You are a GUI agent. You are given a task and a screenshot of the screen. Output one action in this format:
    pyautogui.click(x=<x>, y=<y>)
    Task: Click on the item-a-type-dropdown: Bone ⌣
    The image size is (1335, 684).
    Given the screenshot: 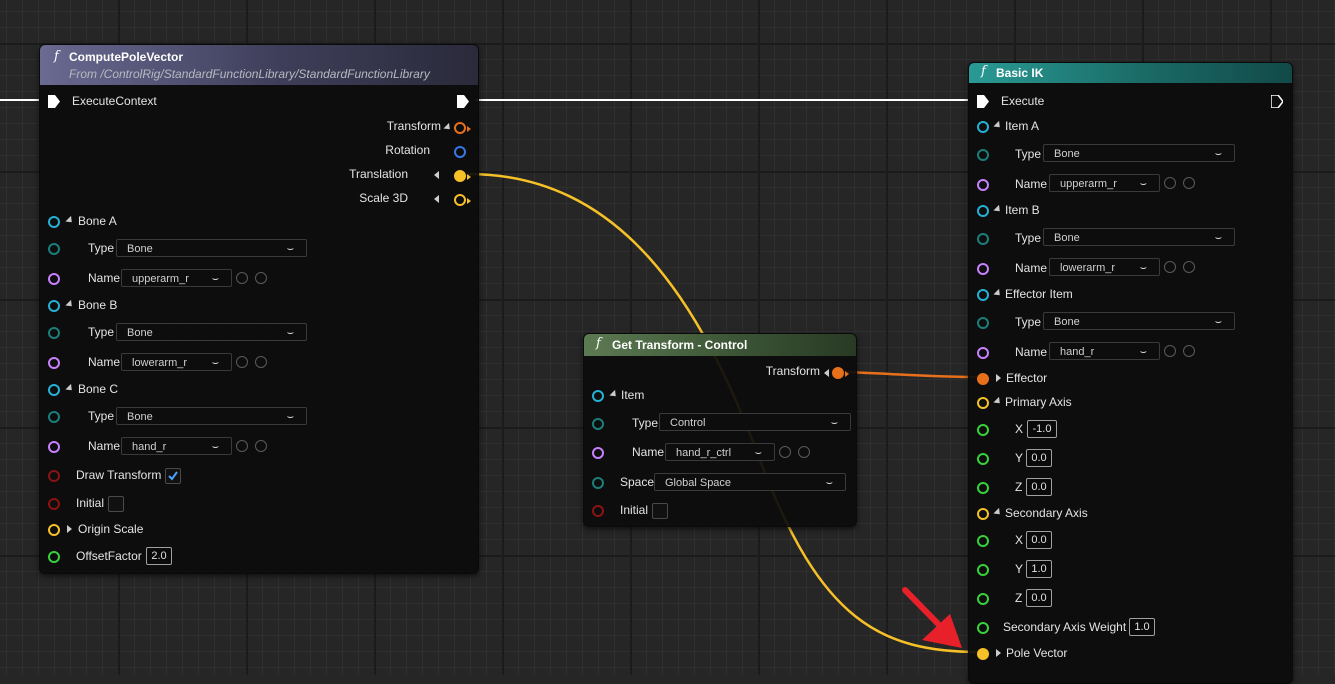 What is the action you would take?
    pyautogui.click(x=1139, y=153)
    